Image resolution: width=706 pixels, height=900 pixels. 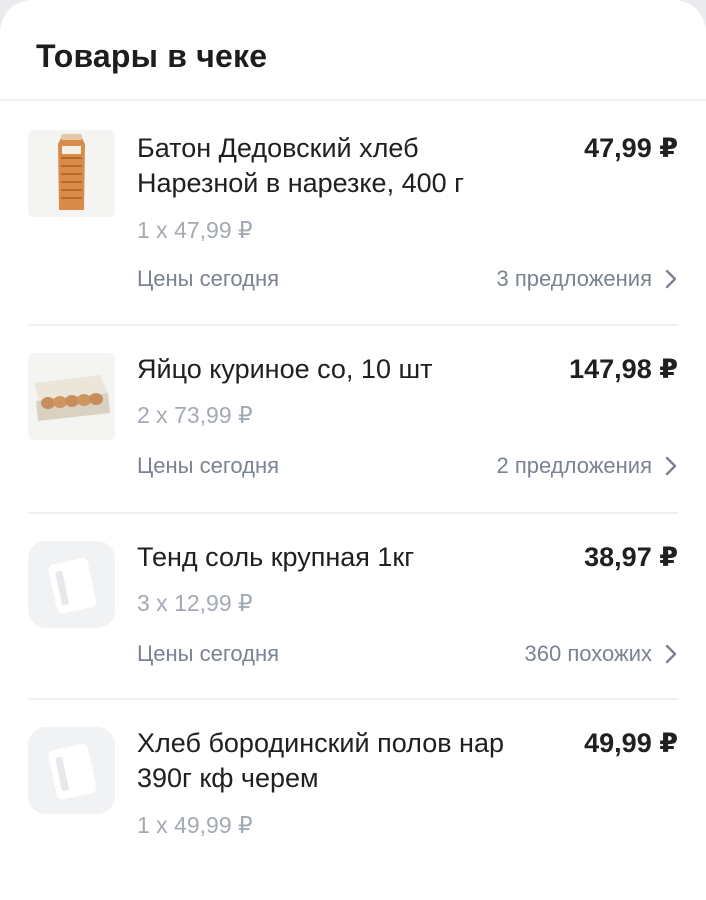 I want to click on item-name-line2: Нарезной в нарезке, 400 г, so click(x=300, y=183).